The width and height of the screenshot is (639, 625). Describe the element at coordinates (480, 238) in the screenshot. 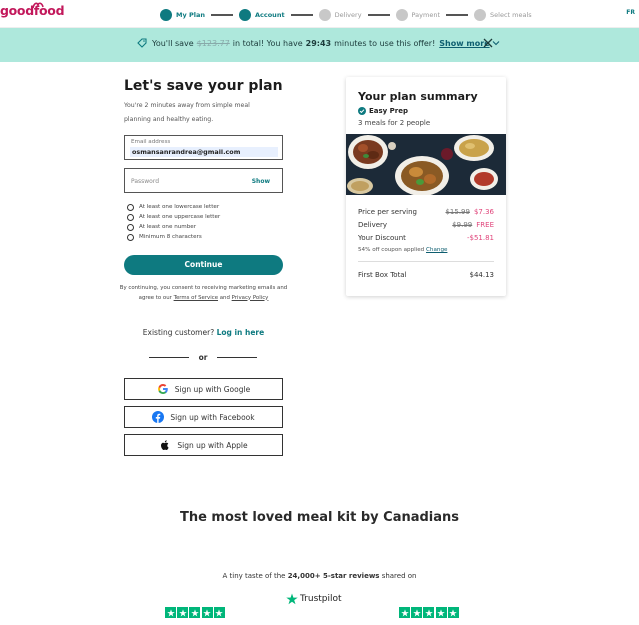

I see `discount-value: -$51.81` at that location.